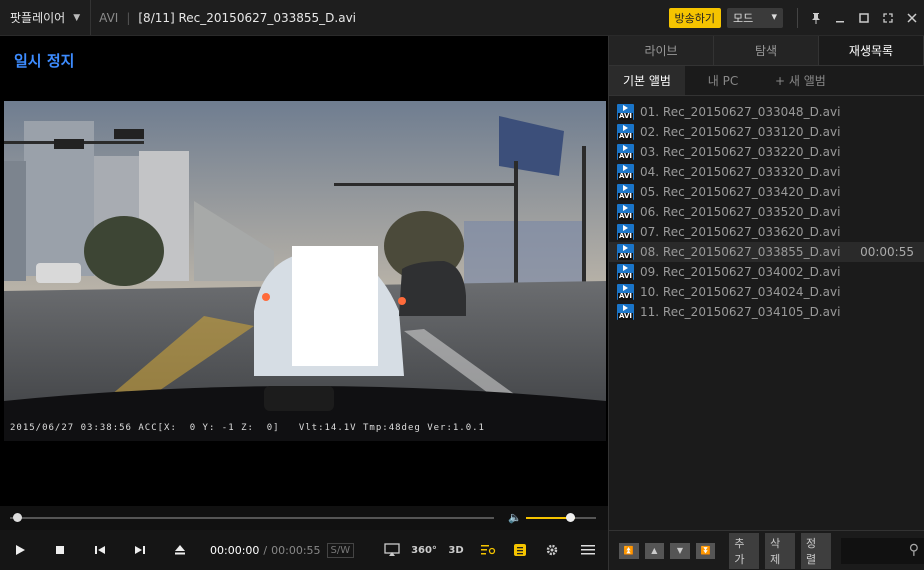  I want to click on playlist-search-icon, so click(488, 550).